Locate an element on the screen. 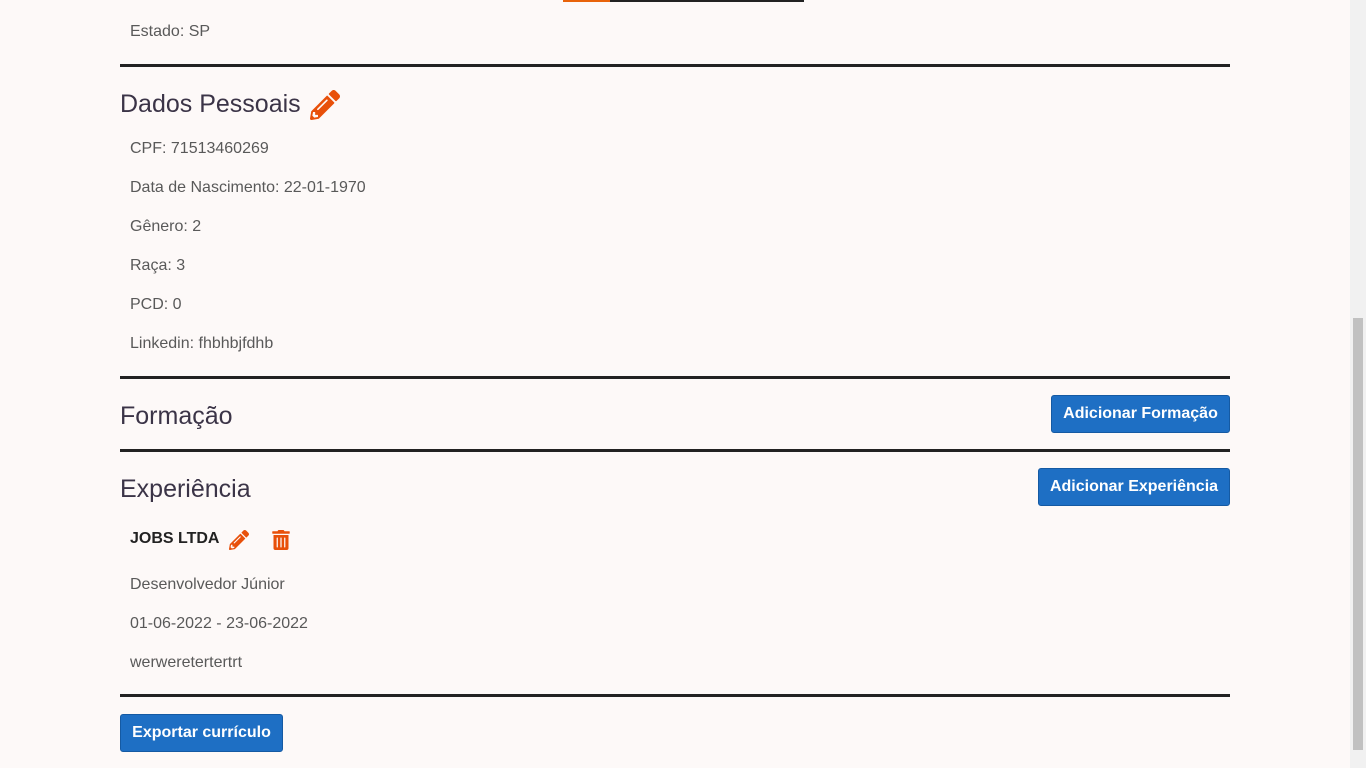 The width and height of the screenshot is (1366, 768). vertical-scrollbar is located at coordinates (1358, 384).